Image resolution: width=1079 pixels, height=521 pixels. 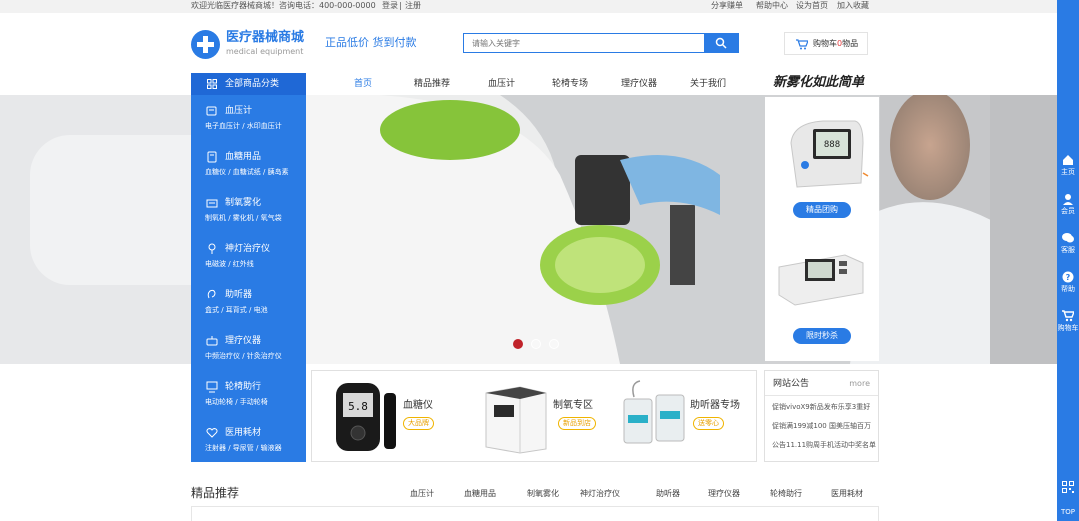 What do you see at coordinates (1068, 250) in the screenshot?
I see `rail-label: 客服` at bounding box center [1068, 250].